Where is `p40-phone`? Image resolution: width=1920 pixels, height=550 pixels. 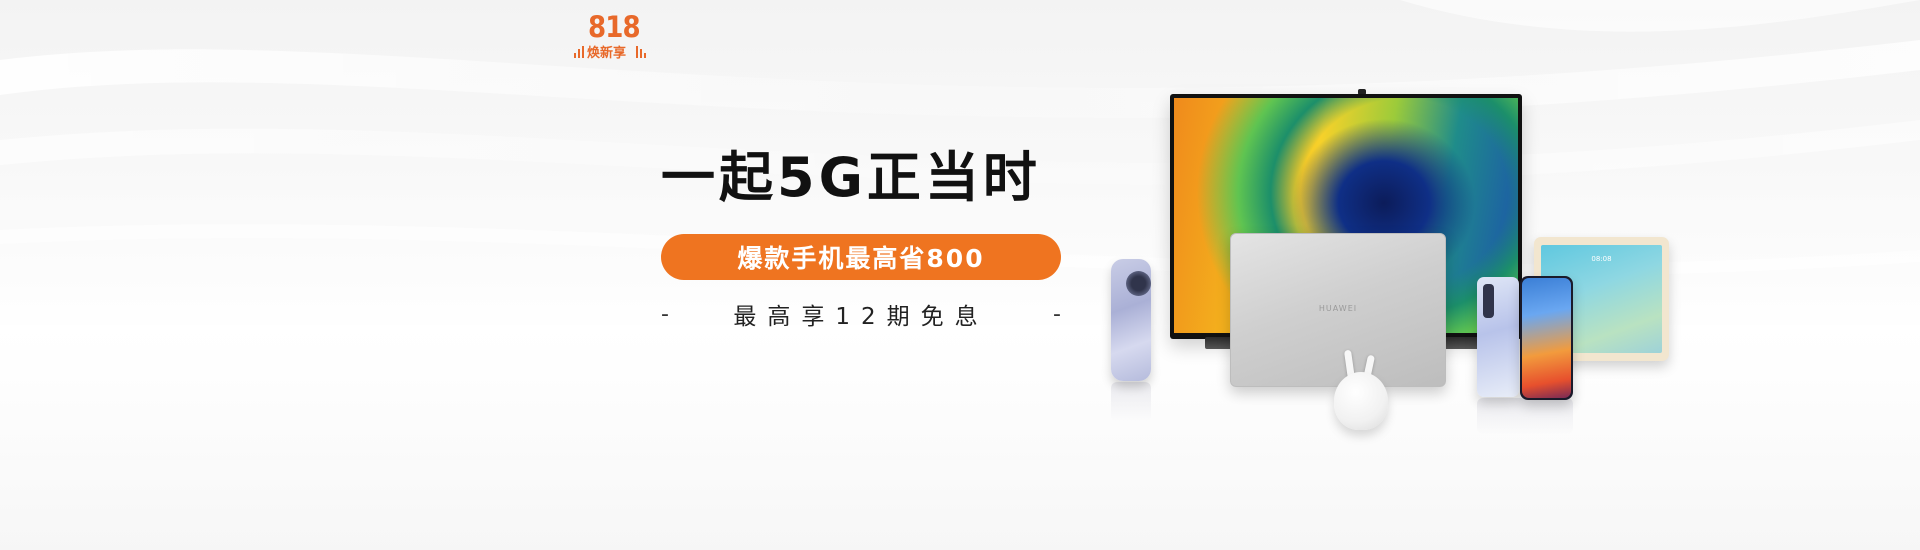
p40-phone is located at coordinates (1546, 338).